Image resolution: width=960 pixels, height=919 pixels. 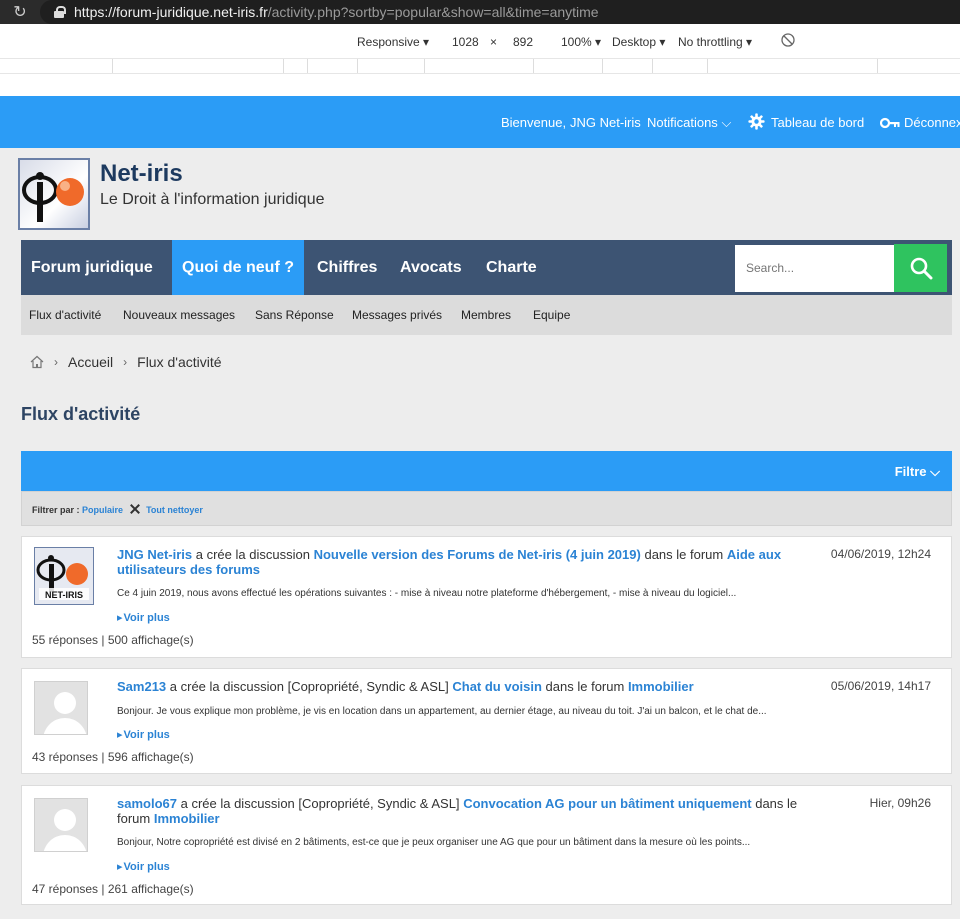 I want to click on device-label: Responsive, so click(x=388, y=42).